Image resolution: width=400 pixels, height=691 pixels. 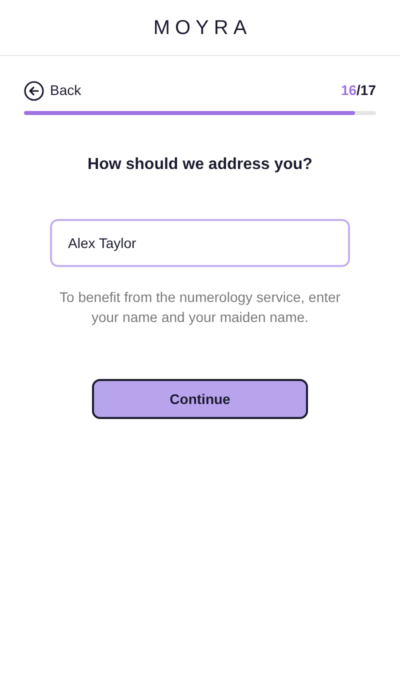 I want to click on question-title: How should we address you?, so click(x=200, y=165).